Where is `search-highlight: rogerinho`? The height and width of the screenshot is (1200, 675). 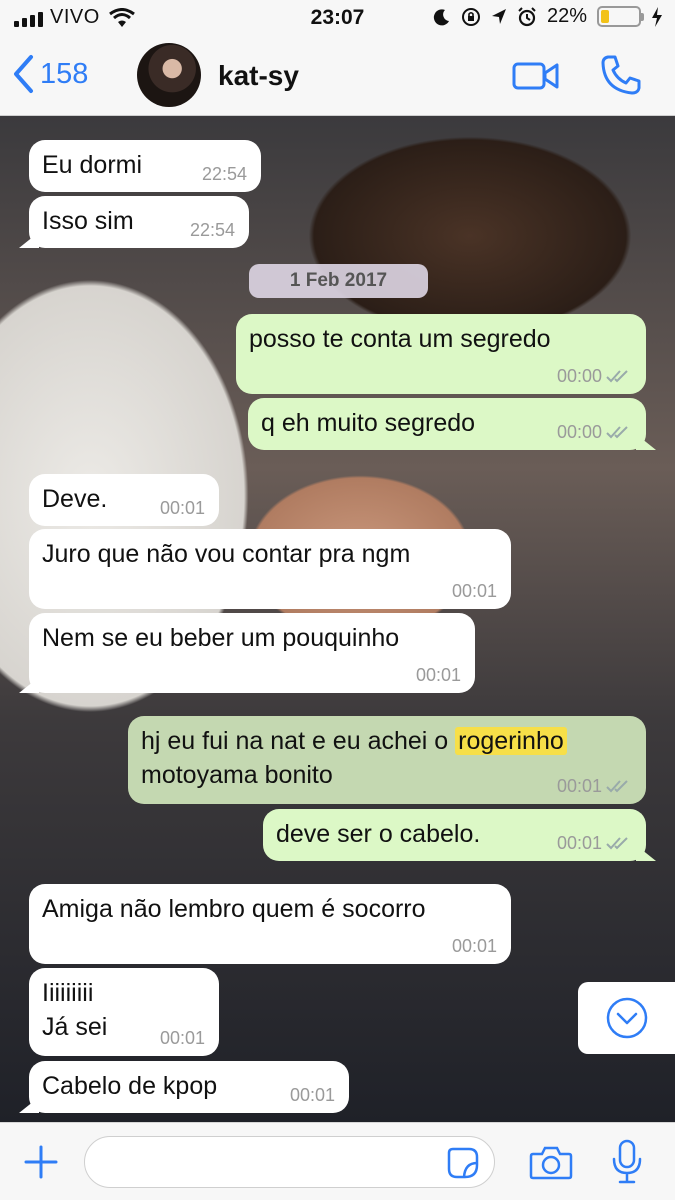
search-highlight: rogerinho is located at coordinates (511, 741).